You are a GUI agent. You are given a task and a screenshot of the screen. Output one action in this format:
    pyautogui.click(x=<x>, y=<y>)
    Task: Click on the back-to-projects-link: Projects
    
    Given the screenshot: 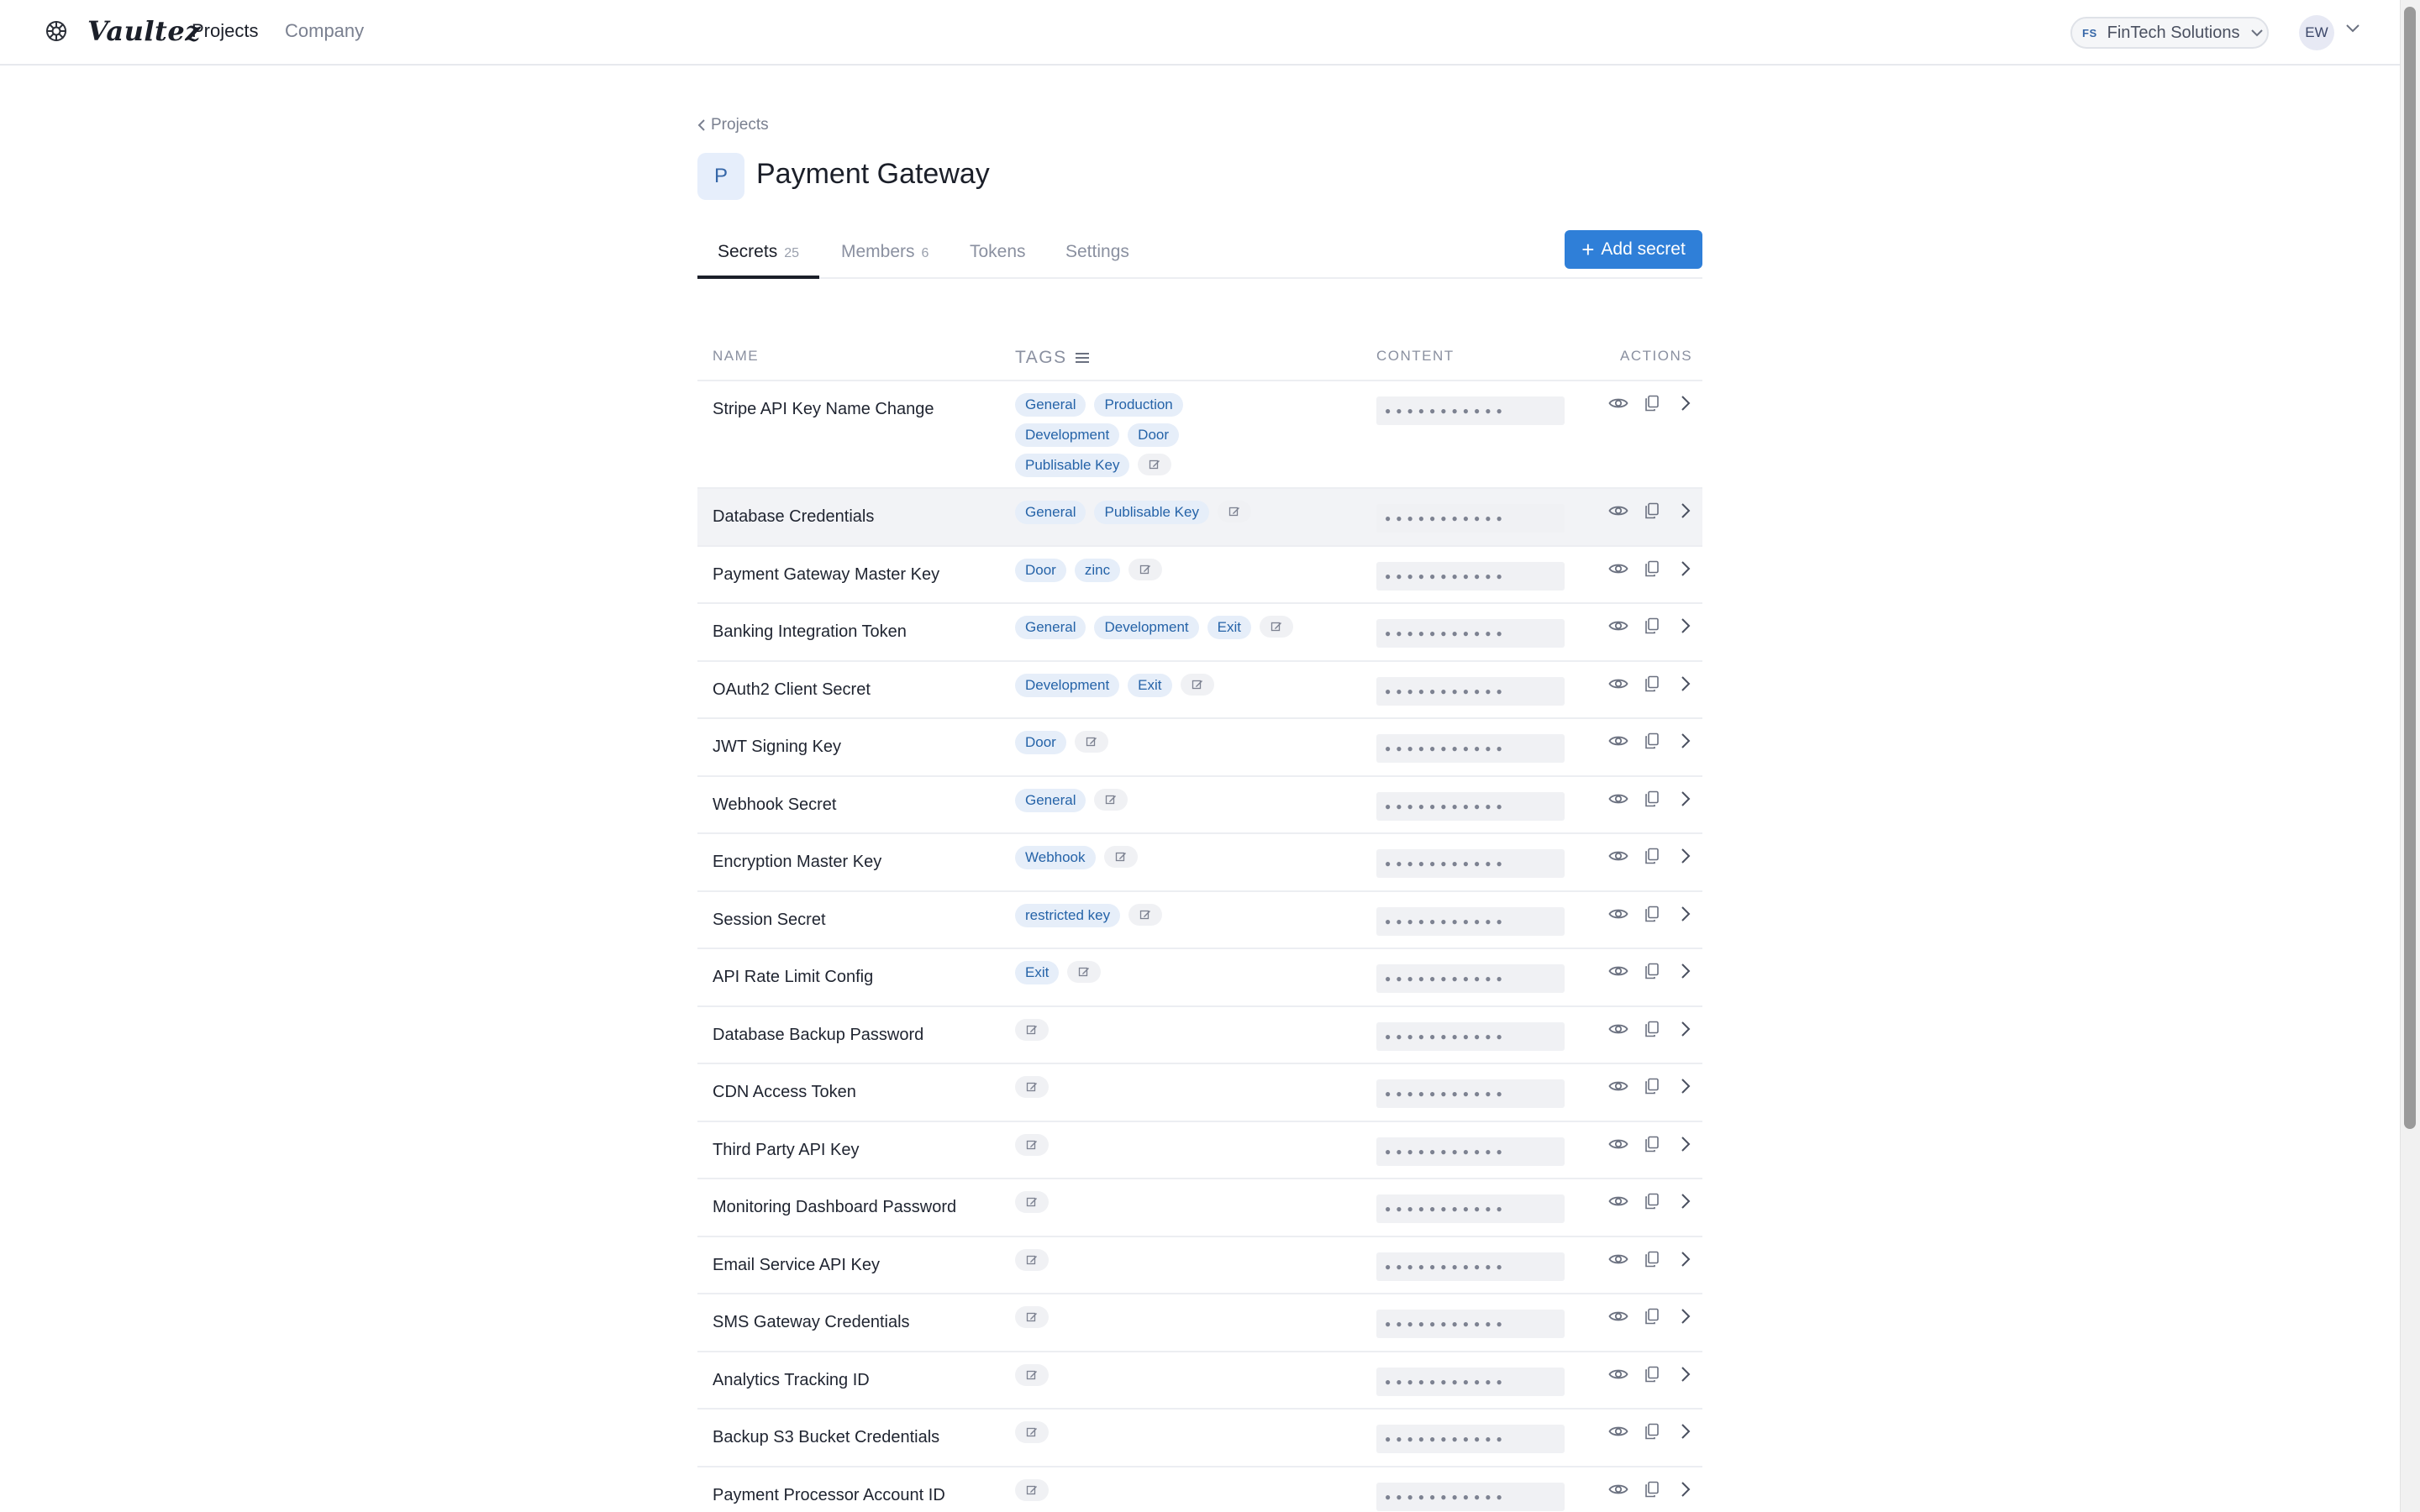 What is the action you would take?
    pyautogui.click(x=733, y=125)
    